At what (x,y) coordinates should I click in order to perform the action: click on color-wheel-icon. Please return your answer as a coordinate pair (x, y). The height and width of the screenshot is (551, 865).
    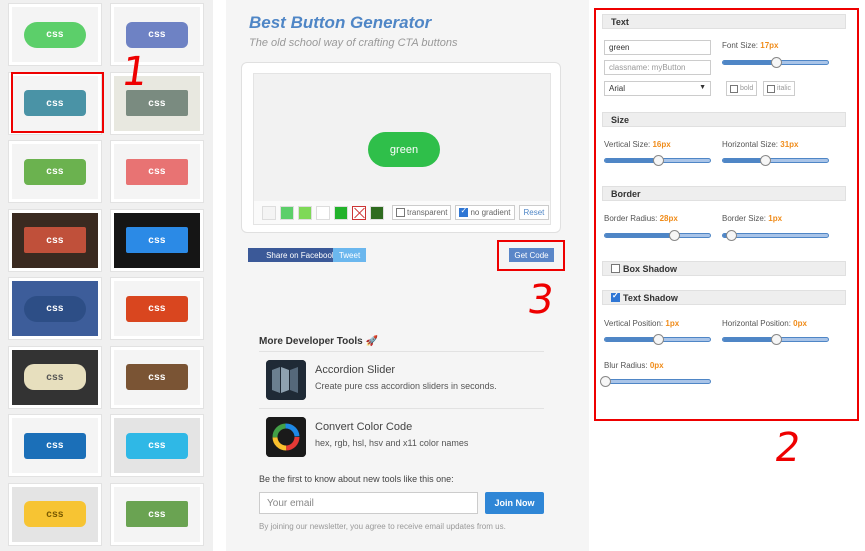
    Looking at the image, I should click on (286, 437).